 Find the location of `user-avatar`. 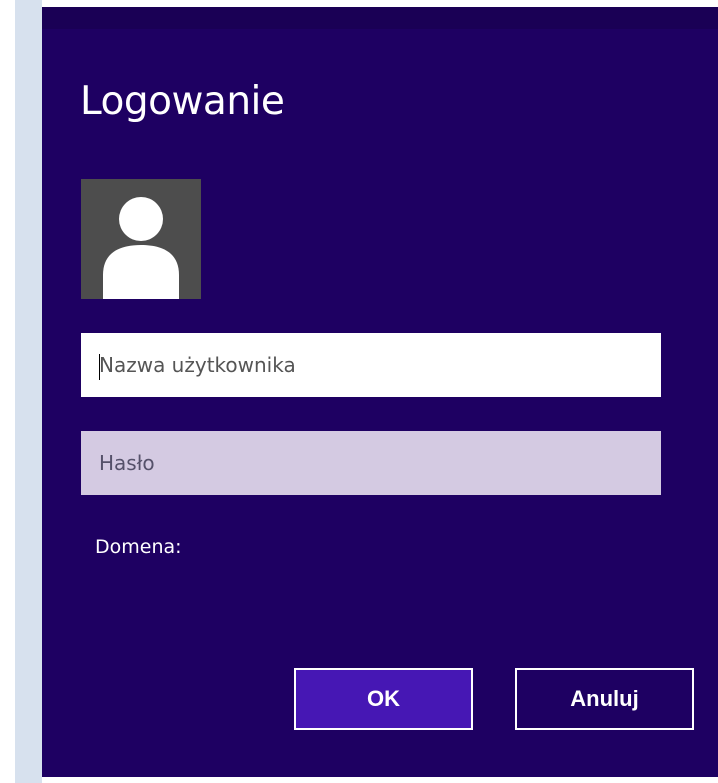

user-avatar is located at coordinates (141, 239).